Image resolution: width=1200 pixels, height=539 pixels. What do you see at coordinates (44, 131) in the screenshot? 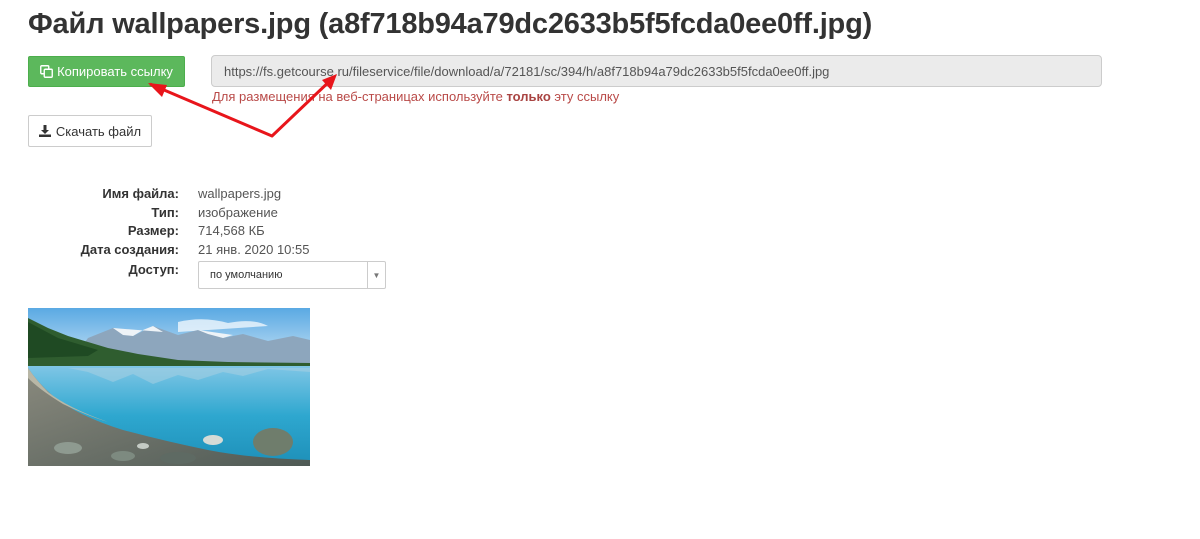
I see `download-icon` at bounding box center [44, 131].